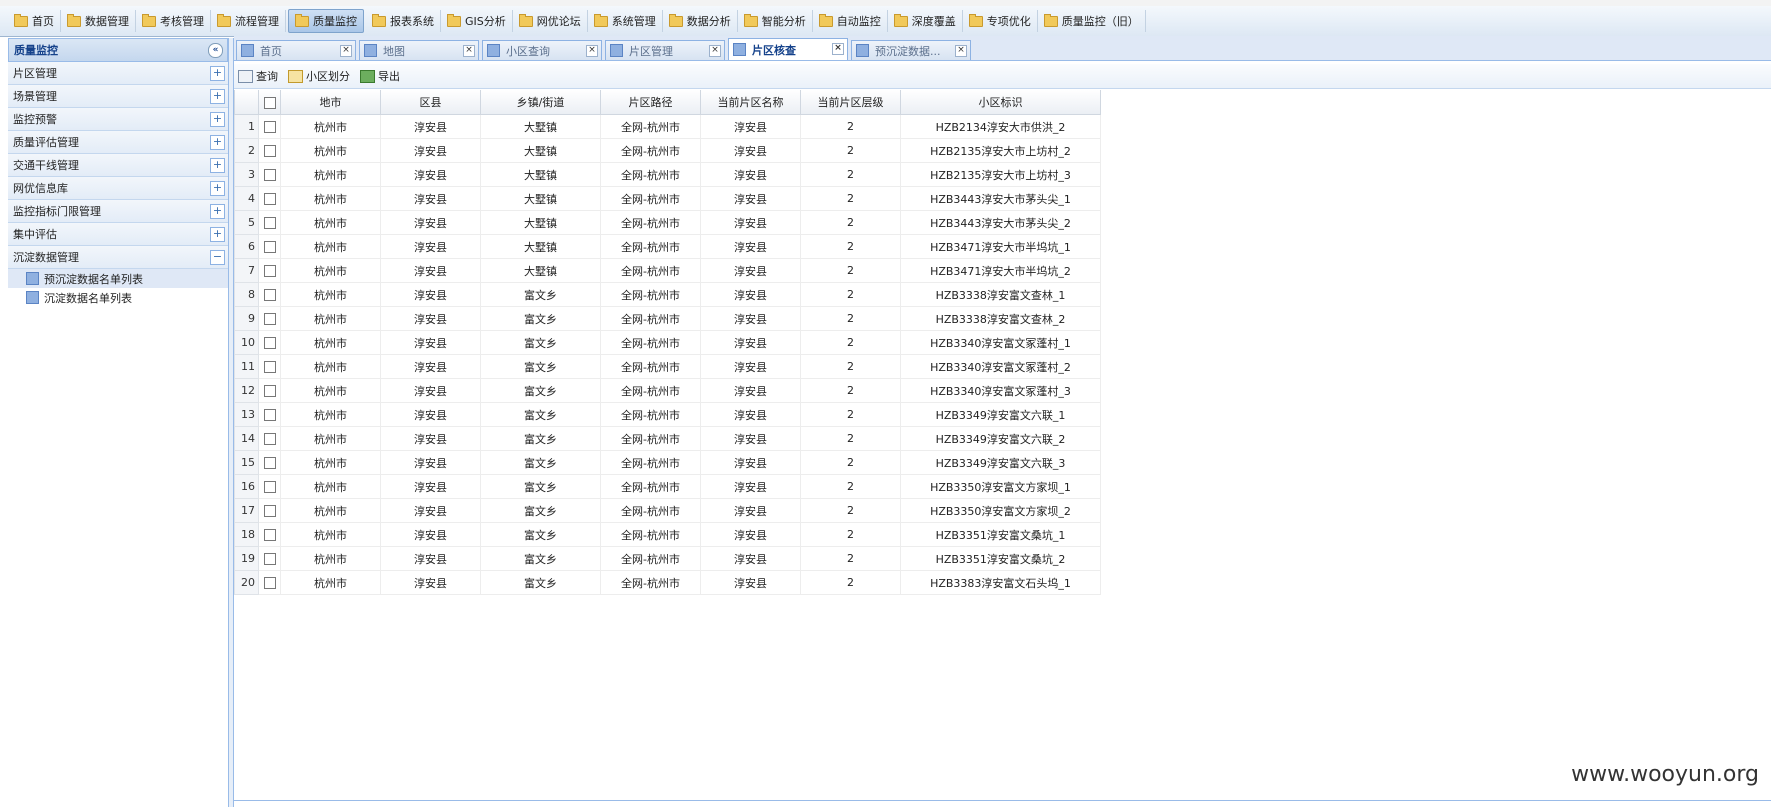  What do you see at coordinates (667, 174) in the screenshot?
I see `table-row: 3 杭州市 淳安县 大墅镇 全网-杭州市 淳安县 2 HZB2135淳安大市上坊村_3` at bounding box center [667, 174].